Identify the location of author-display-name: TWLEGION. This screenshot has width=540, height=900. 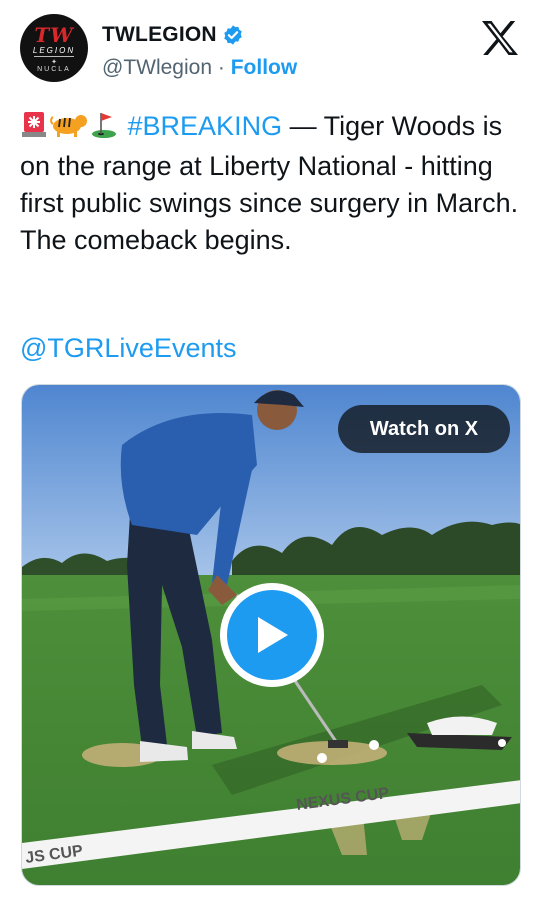
(159, 35).